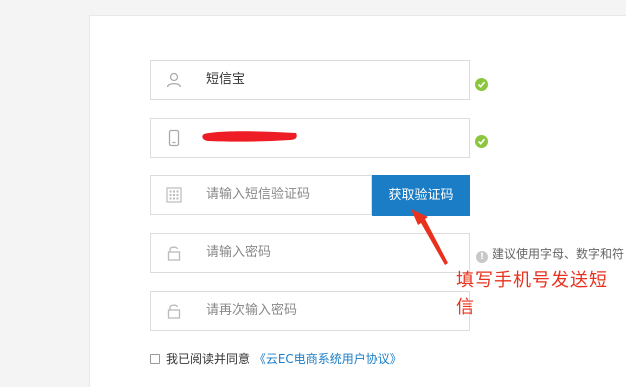  I want to click on password-placeholder: 请输入密码, so click(239, 252).